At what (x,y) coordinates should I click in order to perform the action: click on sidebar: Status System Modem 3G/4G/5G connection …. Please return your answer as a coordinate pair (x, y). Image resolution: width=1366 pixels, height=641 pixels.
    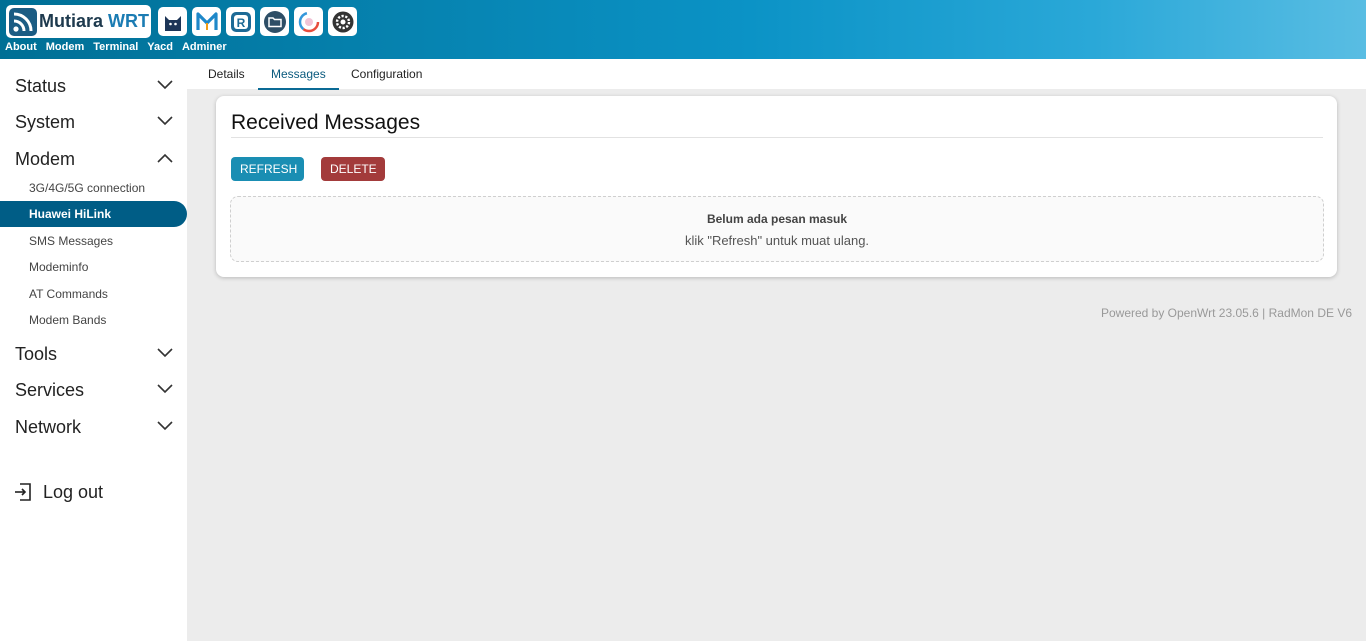
    Looking at the image, I should click on (93, 350).